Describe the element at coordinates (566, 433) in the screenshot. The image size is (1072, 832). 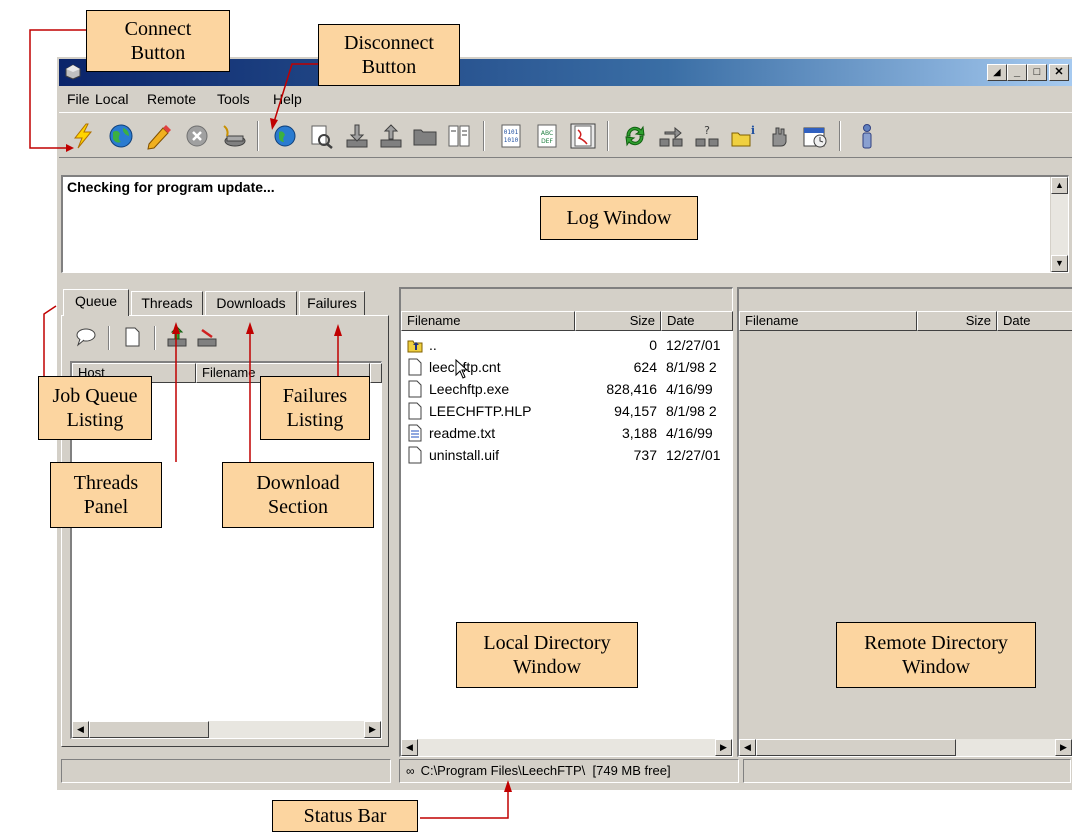
I see `file-row: readme.txt 3,188 4/16/99` at that location.